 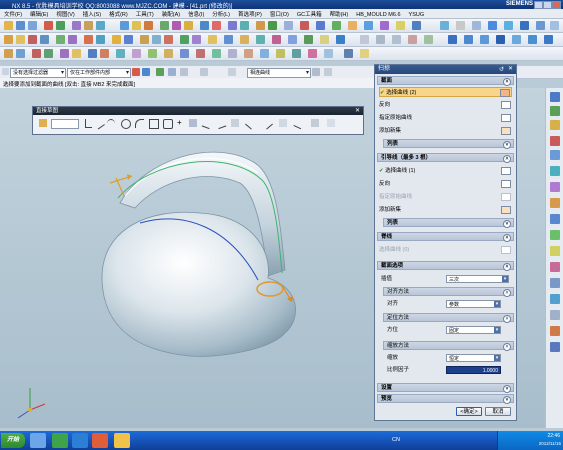 I want to click on center-icon, so click(x=412, y=39).